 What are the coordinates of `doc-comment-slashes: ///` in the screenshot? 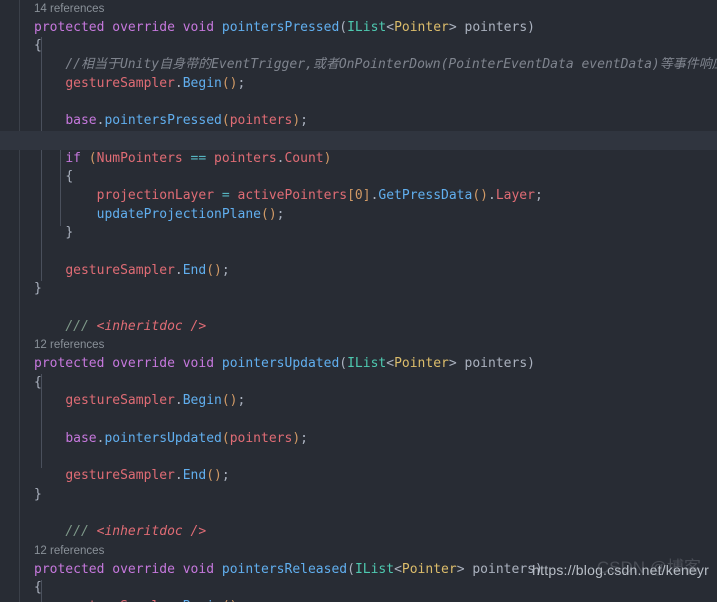 It's located at (77, 532).